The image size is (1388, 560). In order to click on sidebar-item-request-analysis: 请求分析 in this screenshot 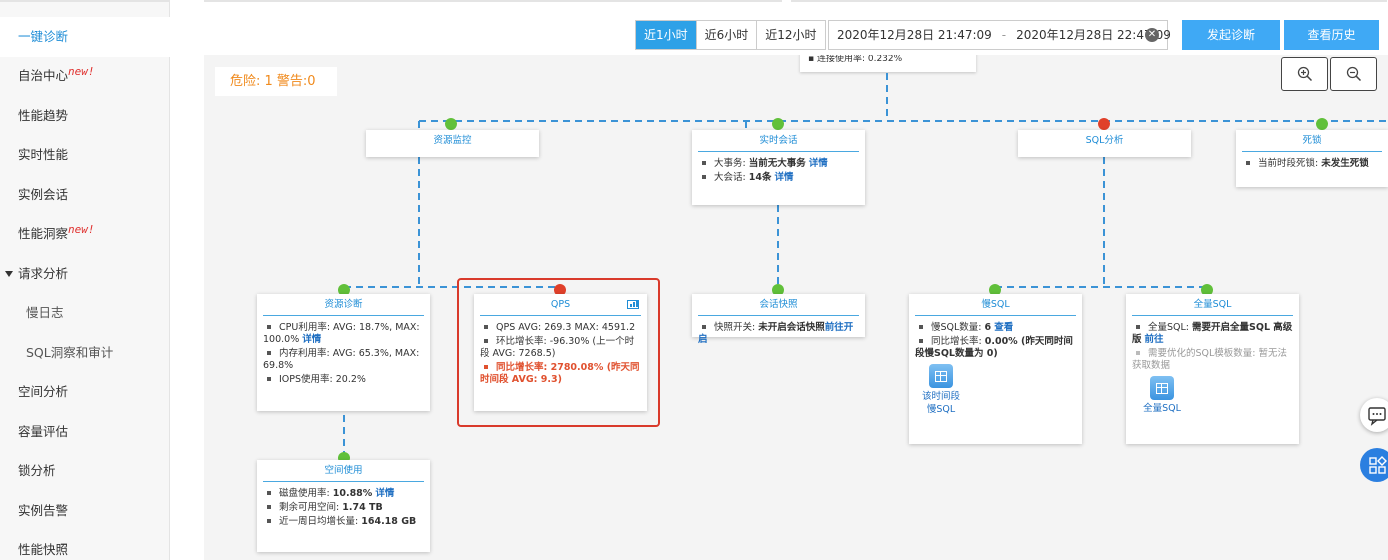, I will do `click(85, 274)`.